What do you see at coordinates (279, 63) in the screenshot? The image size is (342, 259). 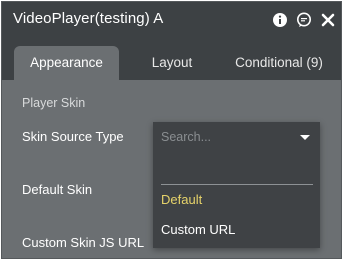 I see `tab-conditional: Conditional (9)` at bounding box center [279, 63].